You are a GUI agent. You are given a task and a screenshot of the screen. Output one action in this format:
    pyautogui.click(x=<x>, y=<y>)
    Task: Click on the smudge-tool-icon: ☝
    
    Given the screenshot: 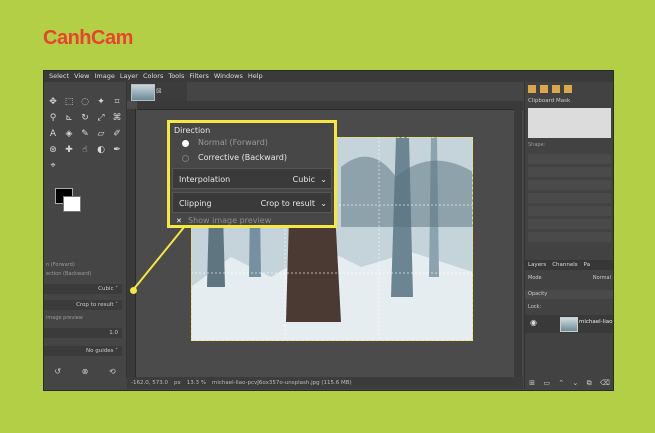 What is the action you would take?
    pyautogui.click(x=85, y=150)
    